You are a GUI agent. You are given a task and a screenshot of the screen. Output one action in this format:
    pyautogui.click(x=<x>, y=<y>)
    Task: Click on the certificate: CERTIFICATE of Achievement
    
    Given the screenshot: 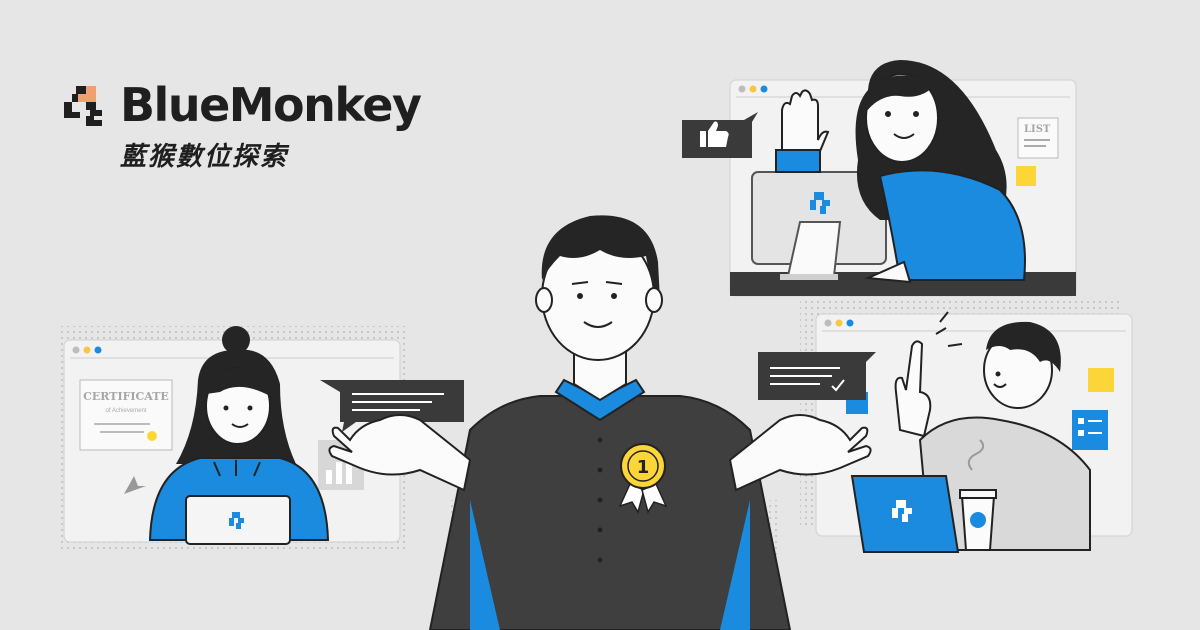 What is the action you would take?
    pyautogui.click(x=126, y=415)
    